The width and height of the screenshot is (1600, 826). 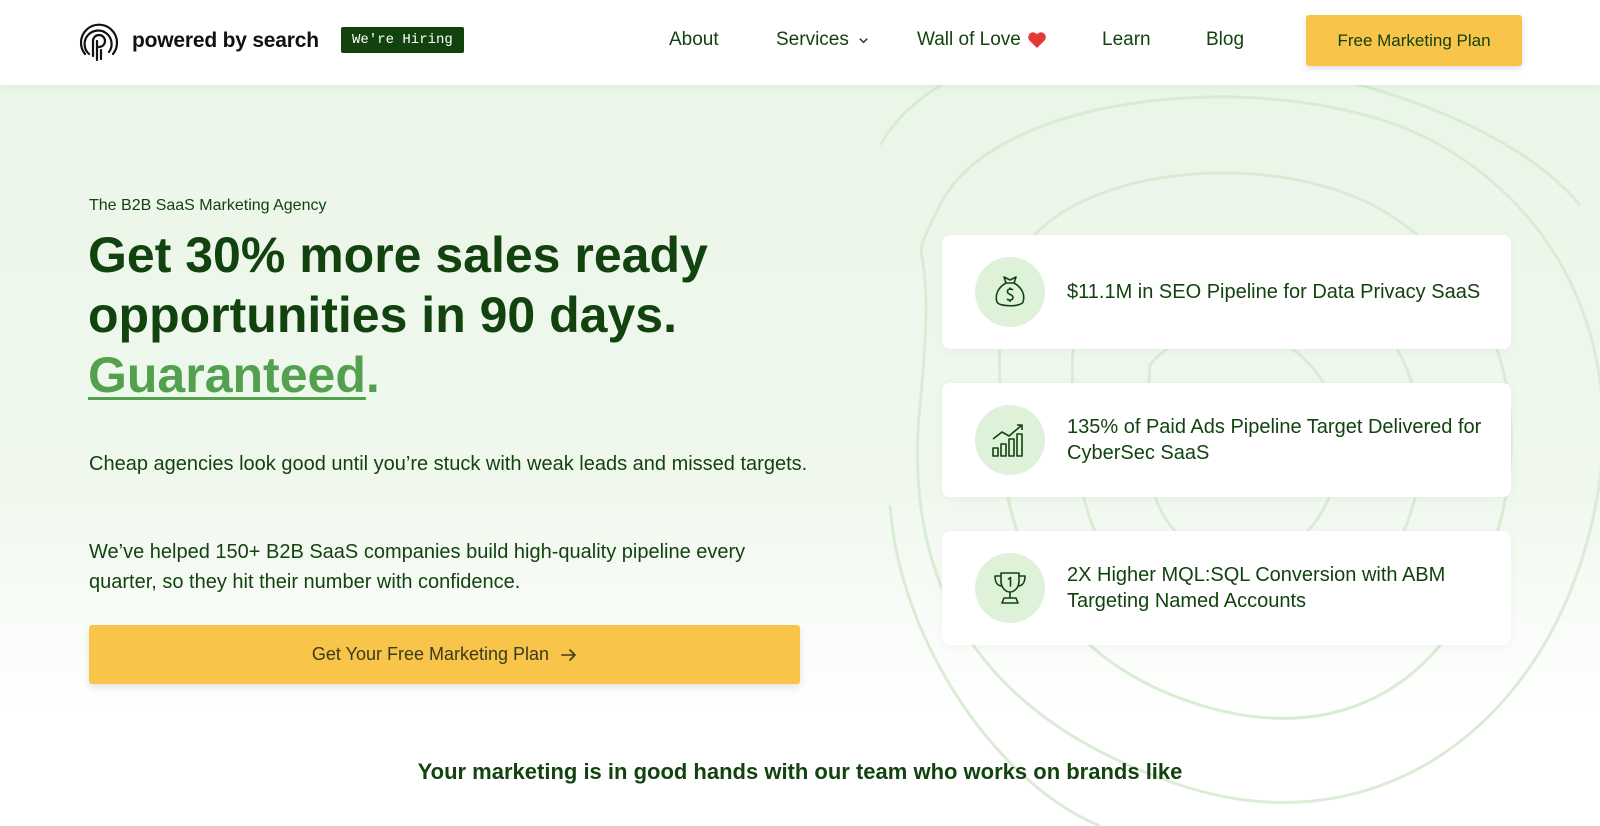 What do you see at coordinates (382, 315) in the screenshot?
I see `headline-line-2: opportunities in 90 days.` at bounding box center [382, 315].